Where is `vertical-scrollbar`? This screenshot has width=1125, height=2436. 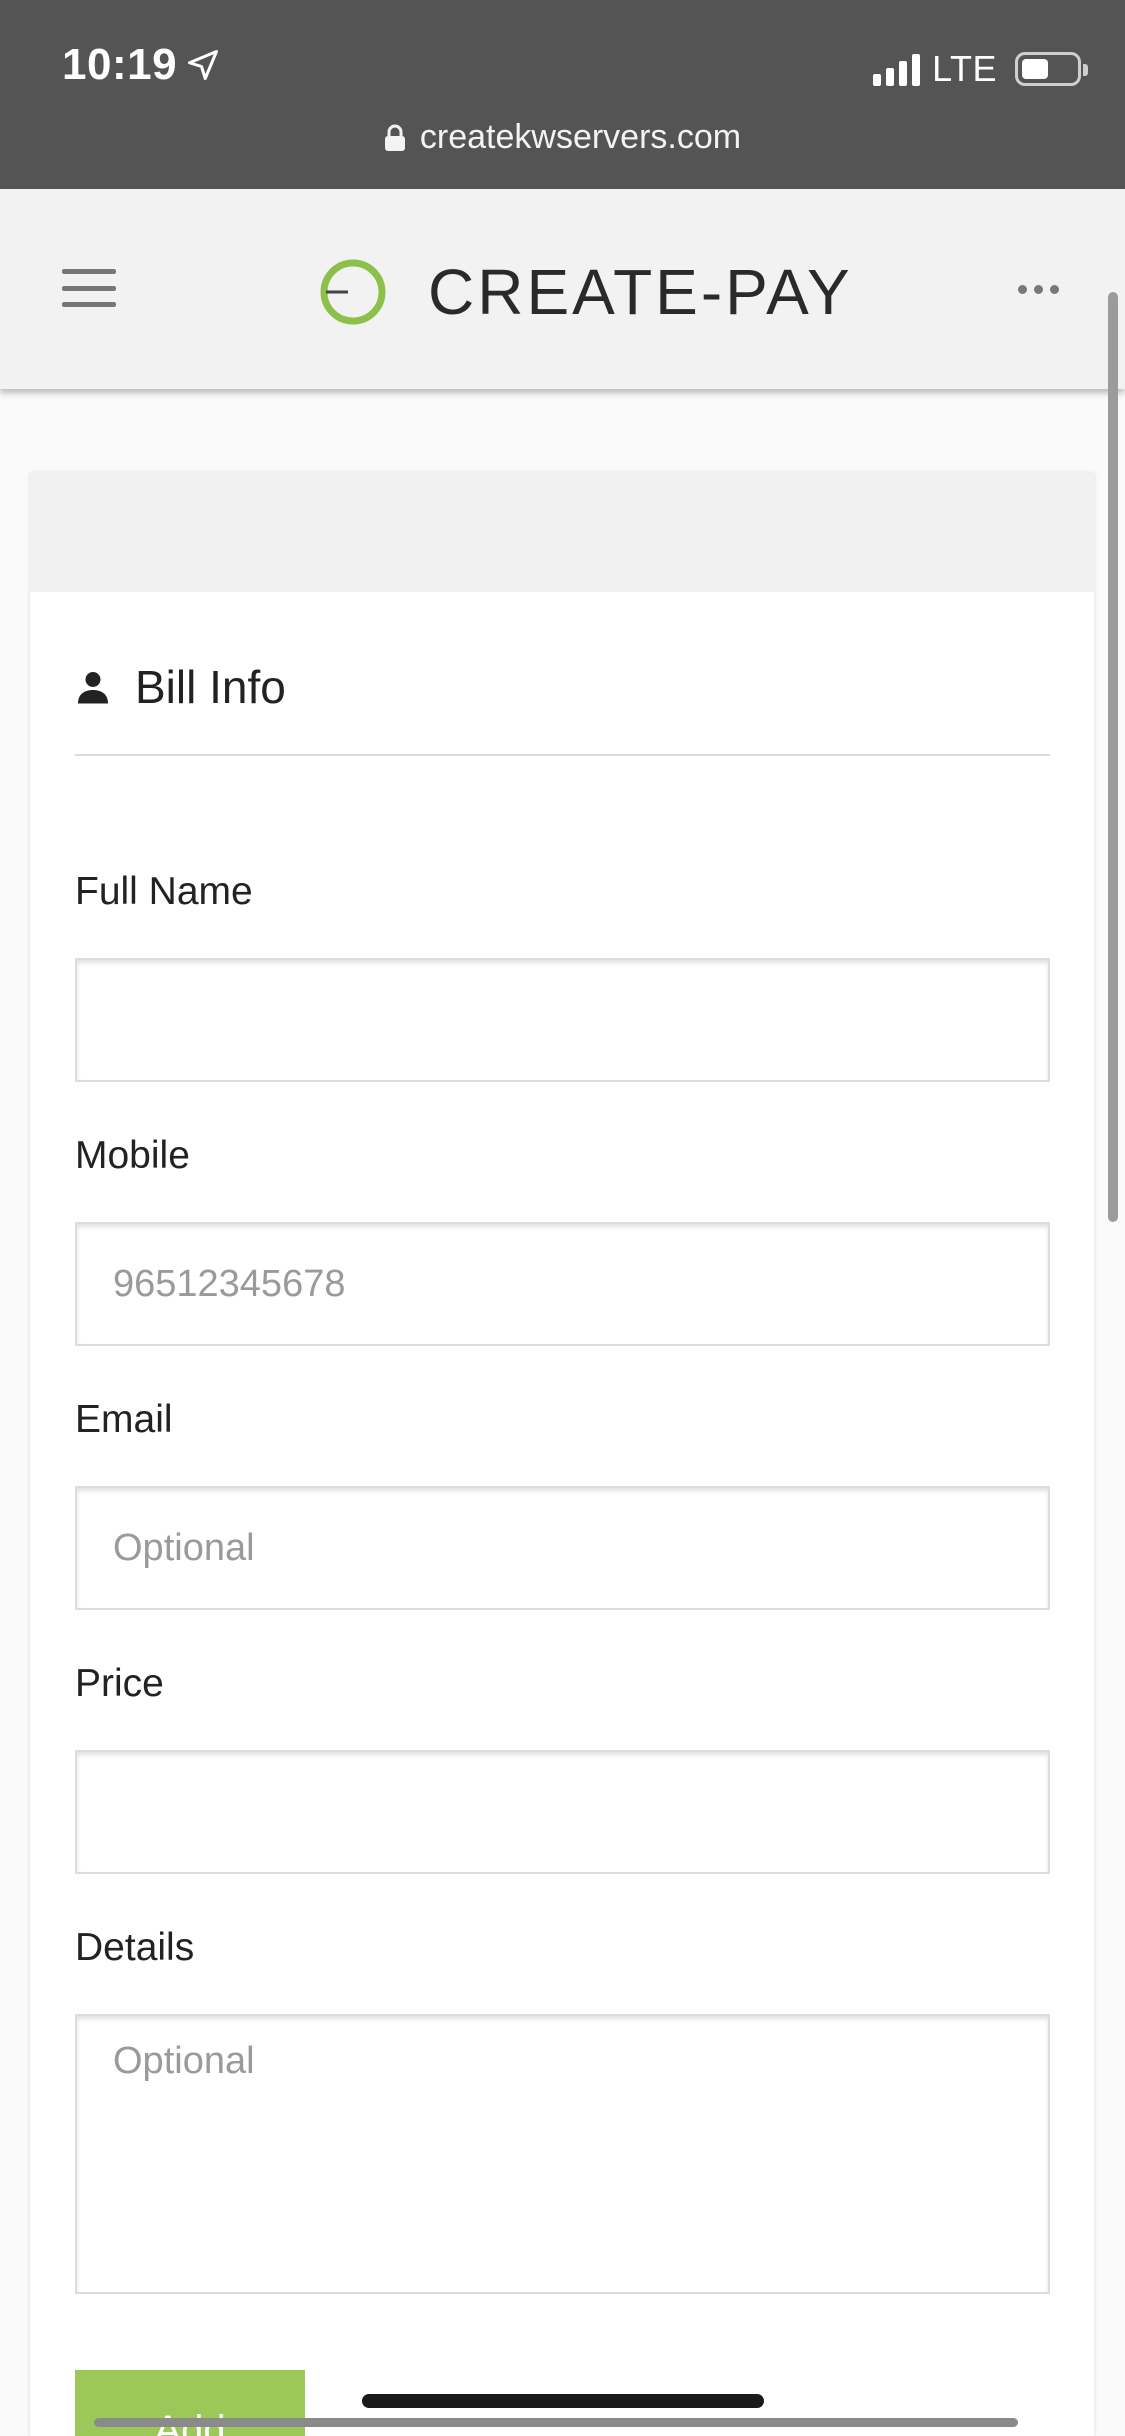
vertical-scrollbar is located at coordinates (1113, 757).